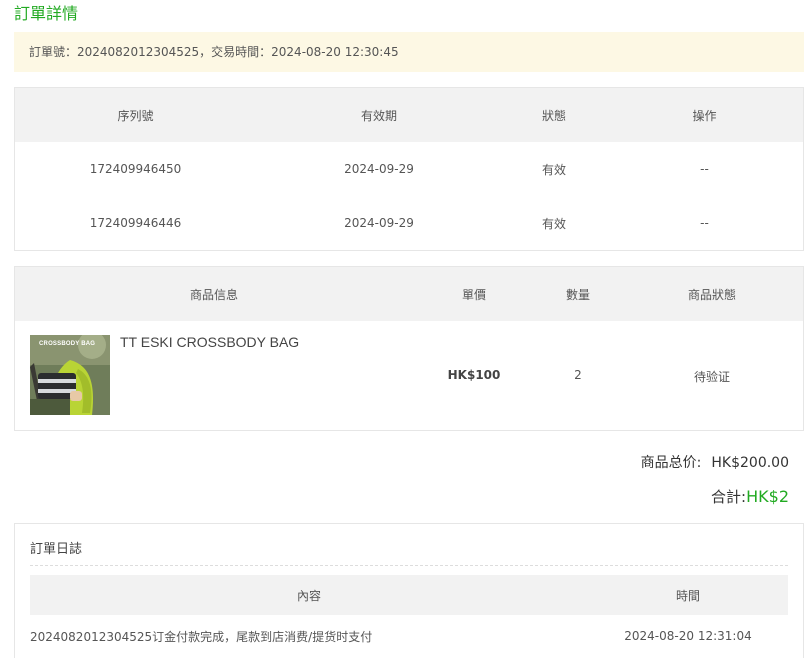  Describe the element at coordinates (46, 13) in the screenshot. I see `page-title: 訂單詳情` at that location.